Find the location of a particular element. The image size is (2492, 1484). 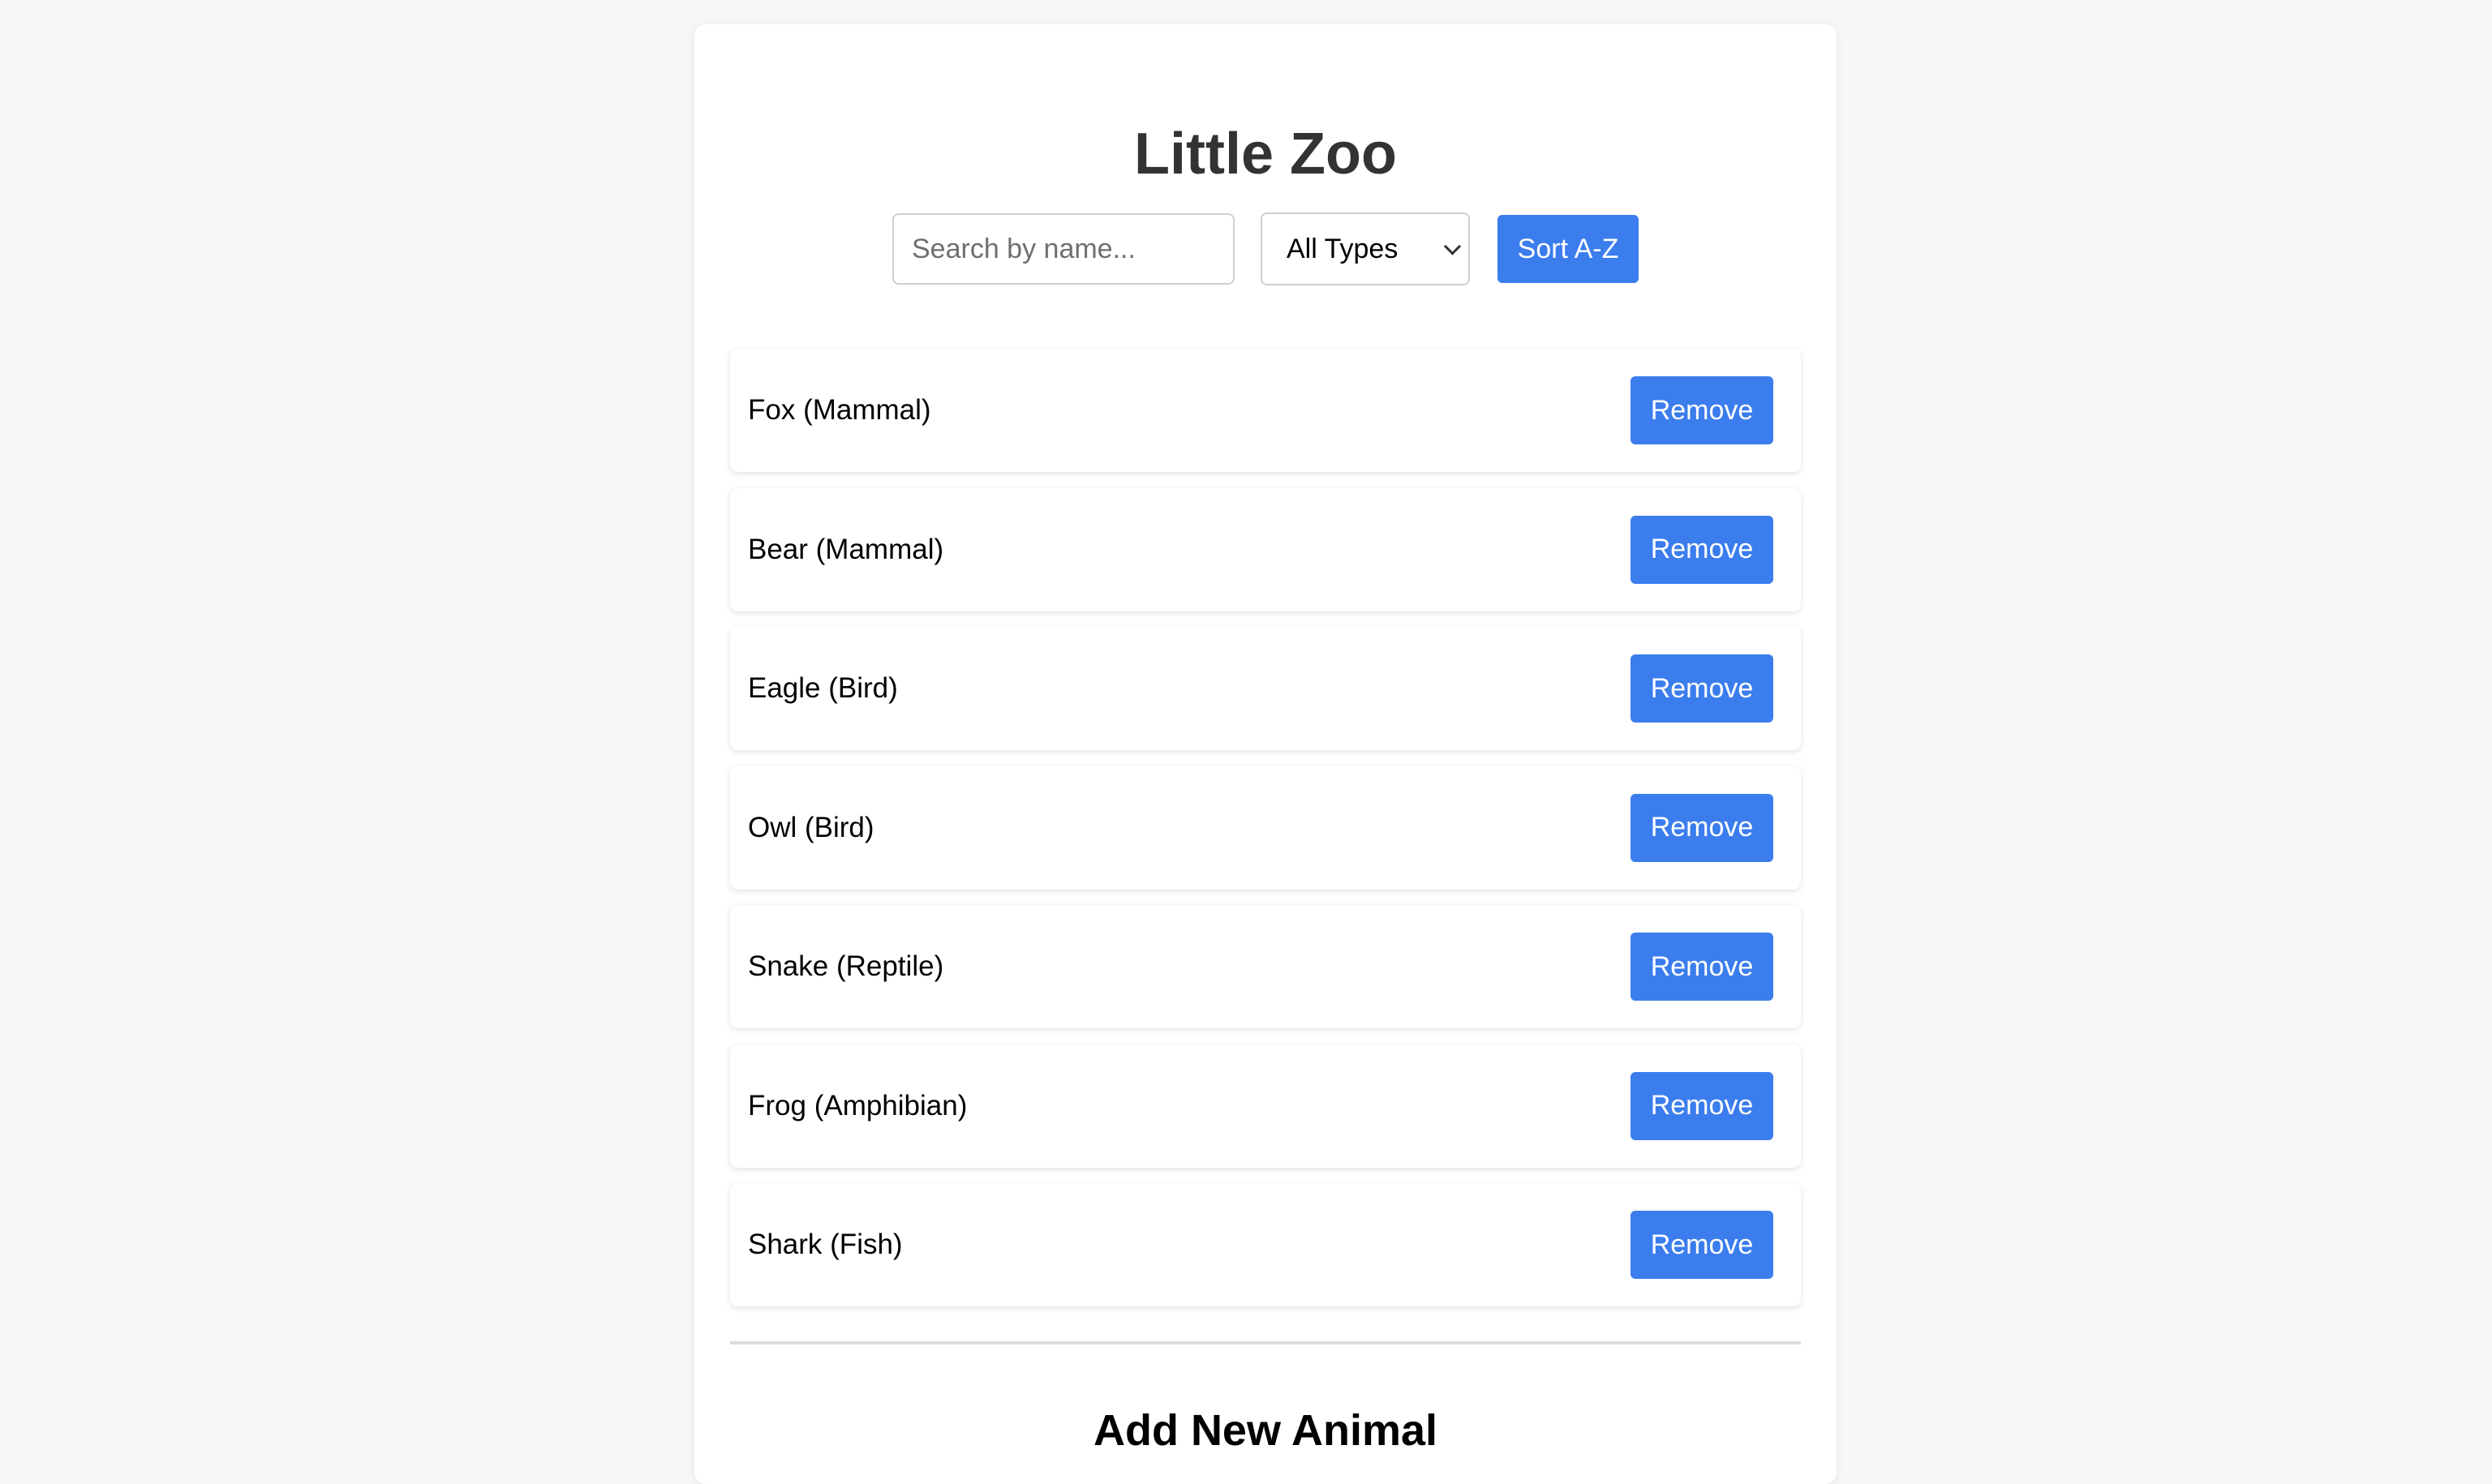

page-title: Little Zoo is located at coordinates (1265, 154).